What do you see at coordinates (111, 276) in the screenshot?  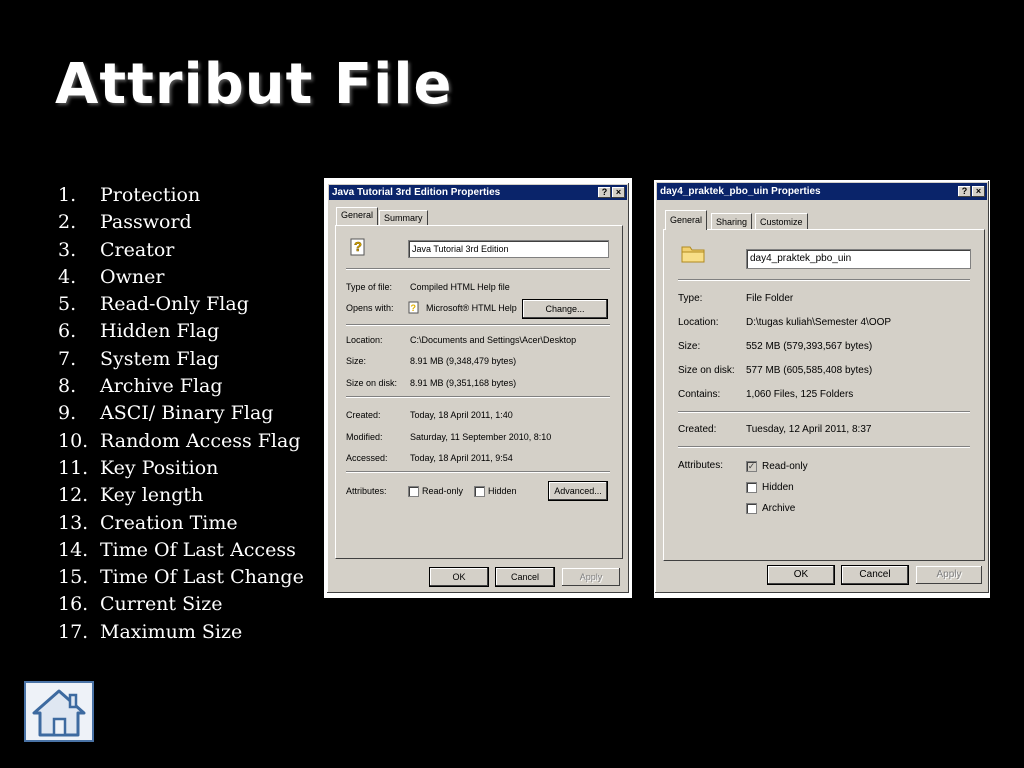 I see `list-item: 4. Owner` at bounding box center [111, 276].